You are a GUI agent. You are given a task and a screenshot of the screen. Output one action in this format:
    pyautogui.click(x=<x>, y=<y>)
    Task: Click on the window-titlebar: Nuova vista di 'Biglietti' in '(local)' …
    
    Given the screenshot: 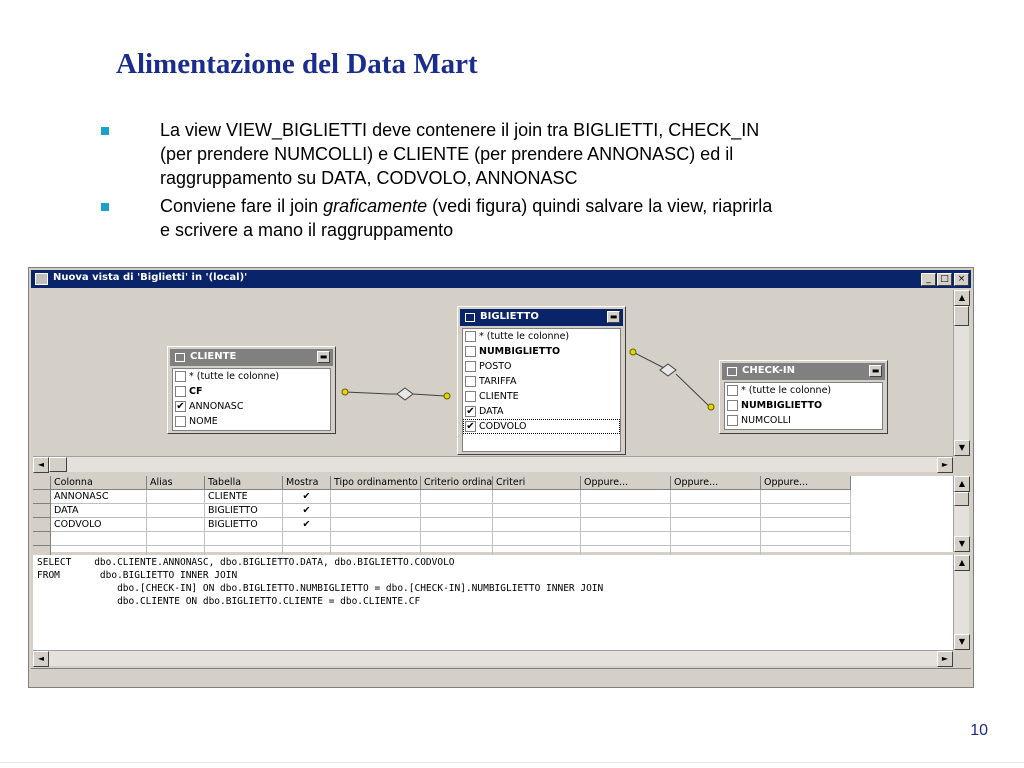 What is the action you would take?
    pyautogui.click(x=501, y=279)
    